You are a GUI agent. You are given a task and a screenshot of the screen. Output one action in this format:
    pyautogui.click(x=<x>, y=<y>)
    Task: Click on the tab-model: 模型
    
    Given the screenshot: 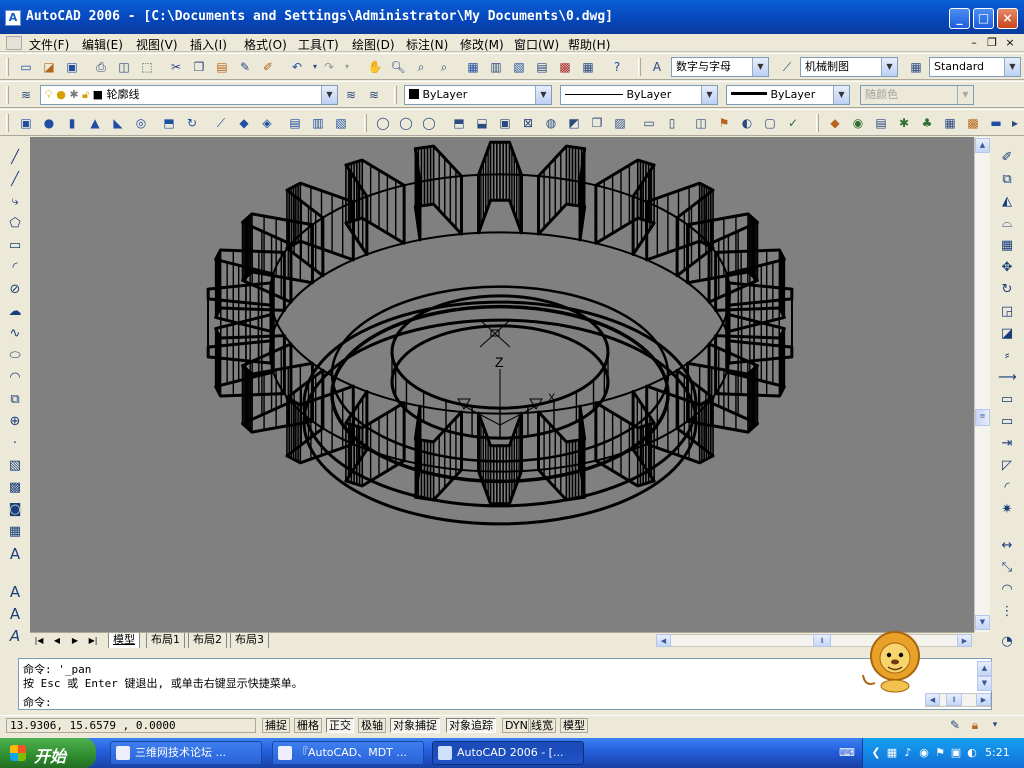 What is the action you would take?
    pyautogui.click(x=124, y=640)
    